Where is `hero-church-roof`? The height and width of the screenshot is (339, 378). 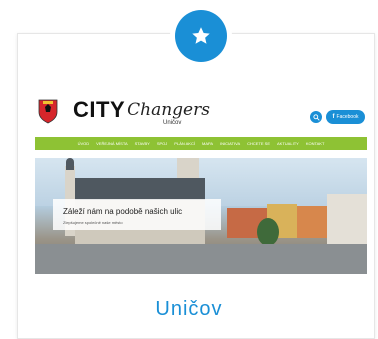 hero-church-roof is located at coordinates (140, 189).